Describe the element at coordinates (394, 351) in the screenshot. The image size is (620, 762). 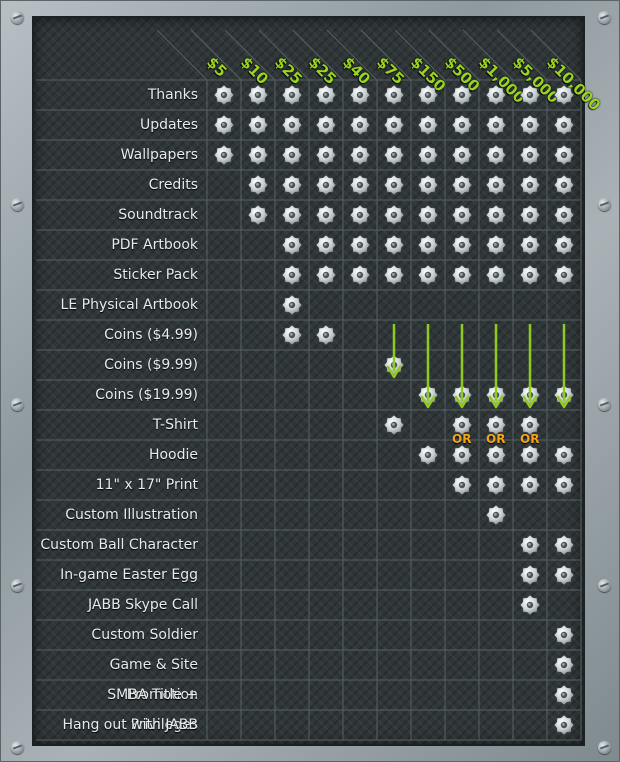
I see `down-arrow-icon` at that location.